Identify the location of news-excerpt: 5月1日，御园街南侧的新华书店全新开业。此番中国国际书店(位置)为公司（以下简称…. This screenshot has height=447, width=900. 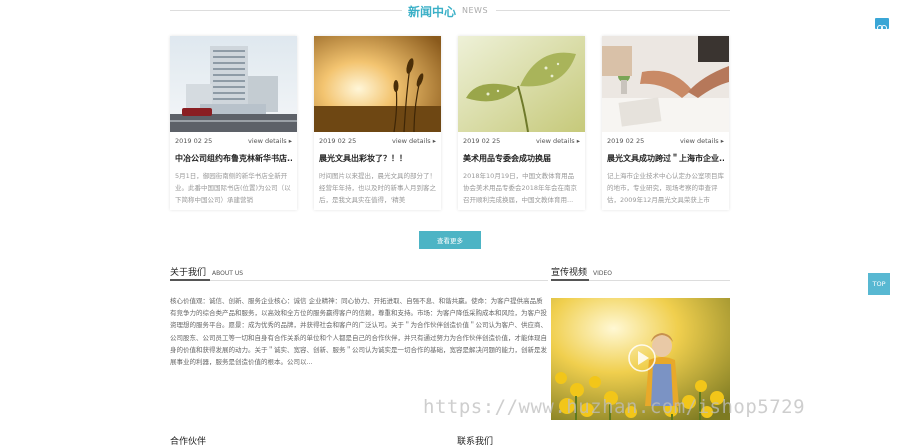
(233, 188).